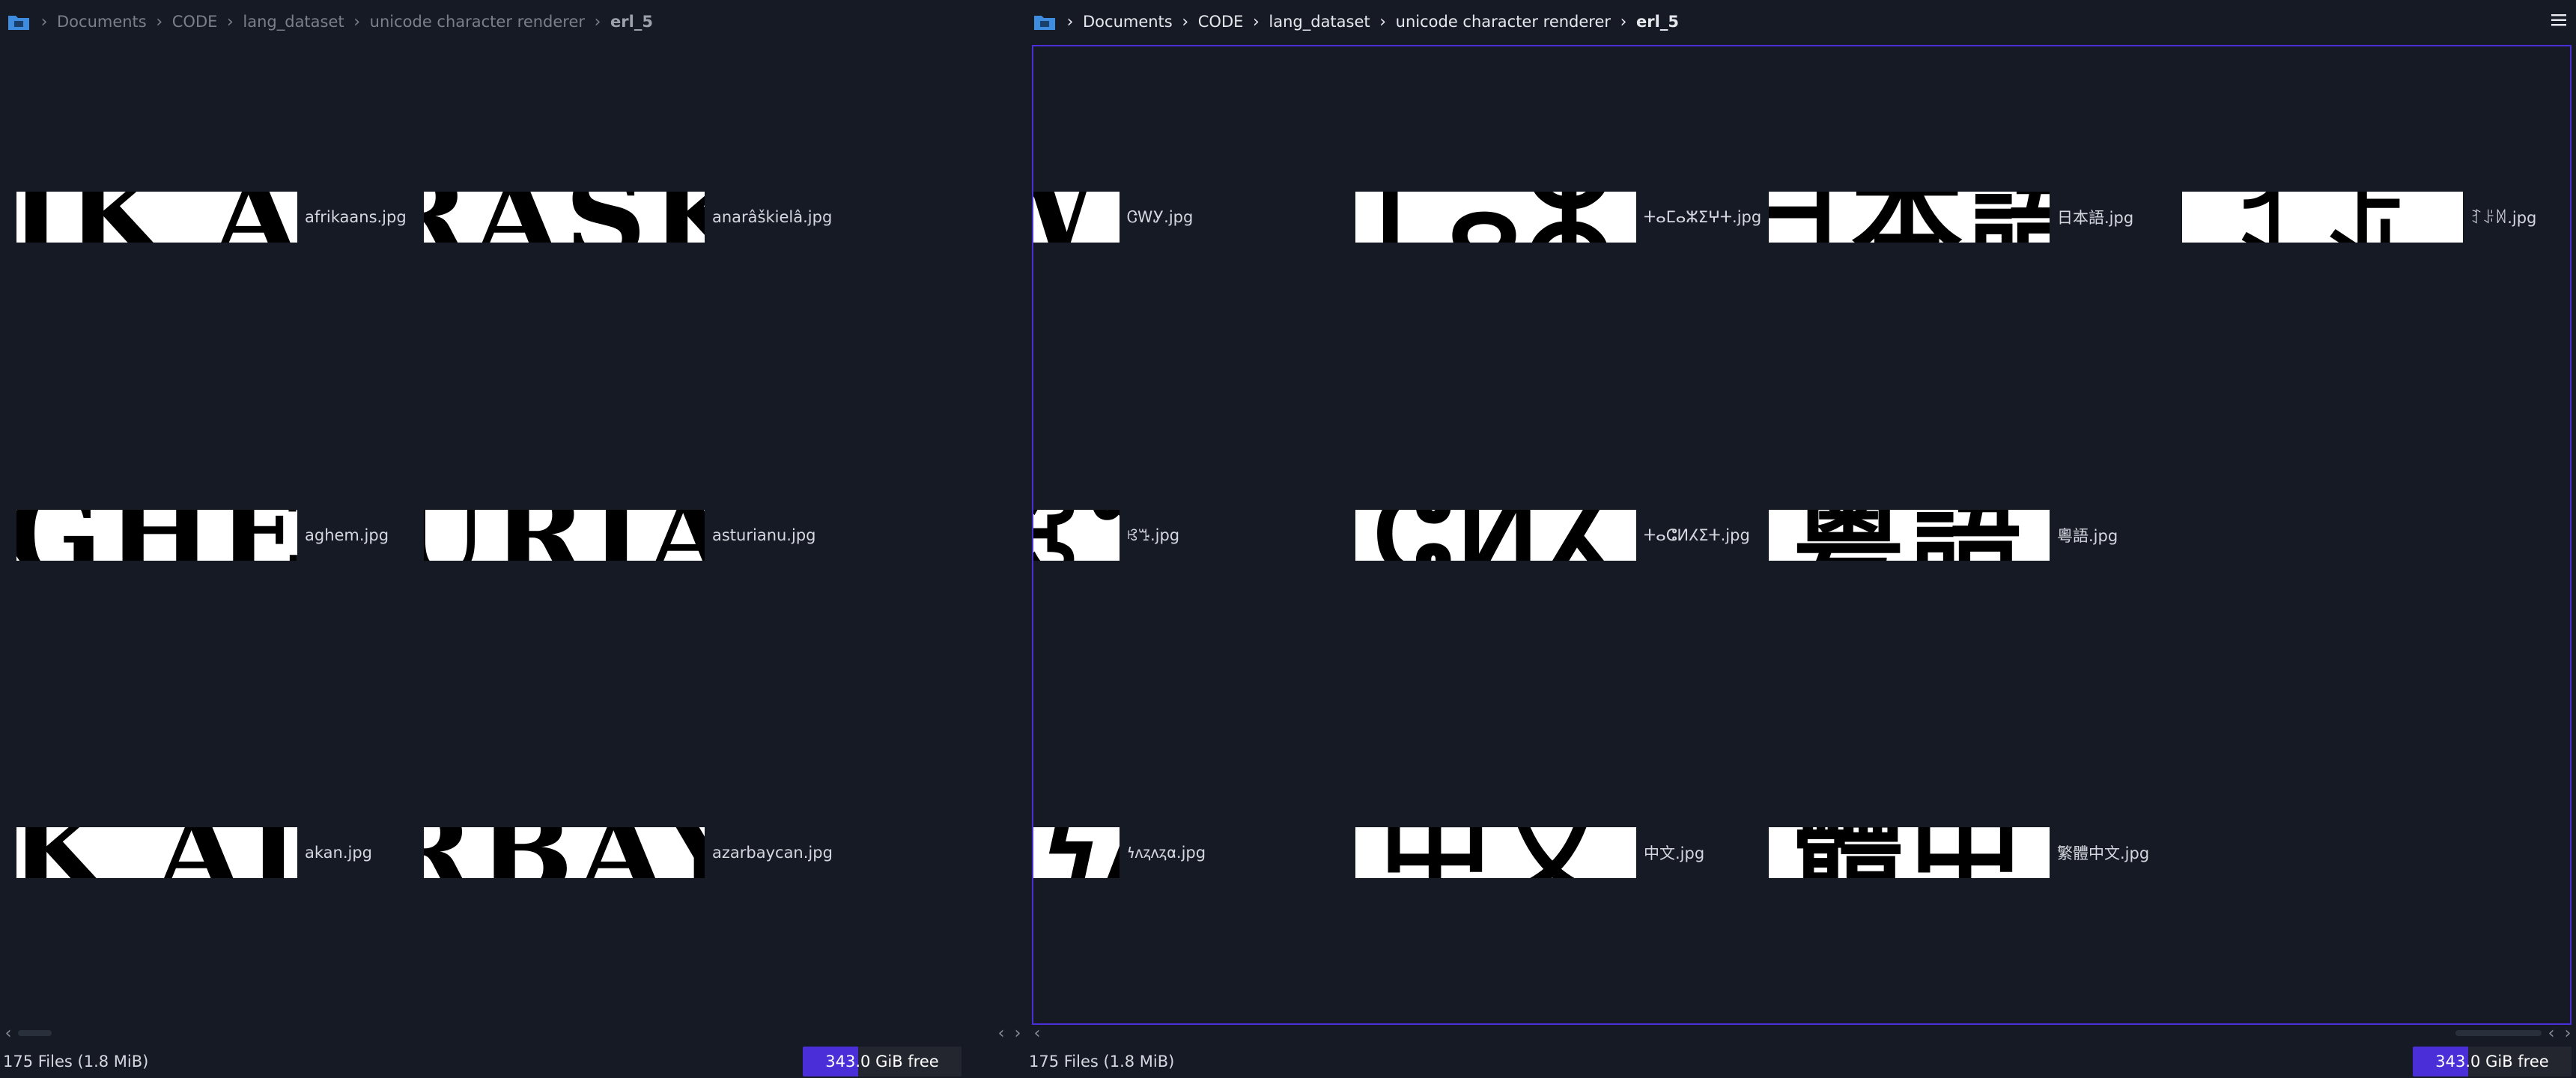 The width and height of the screenshot is (2576, 1078). I want to click on file-name: ᏣᎳᎩ.jpg, so click(1160, 216).